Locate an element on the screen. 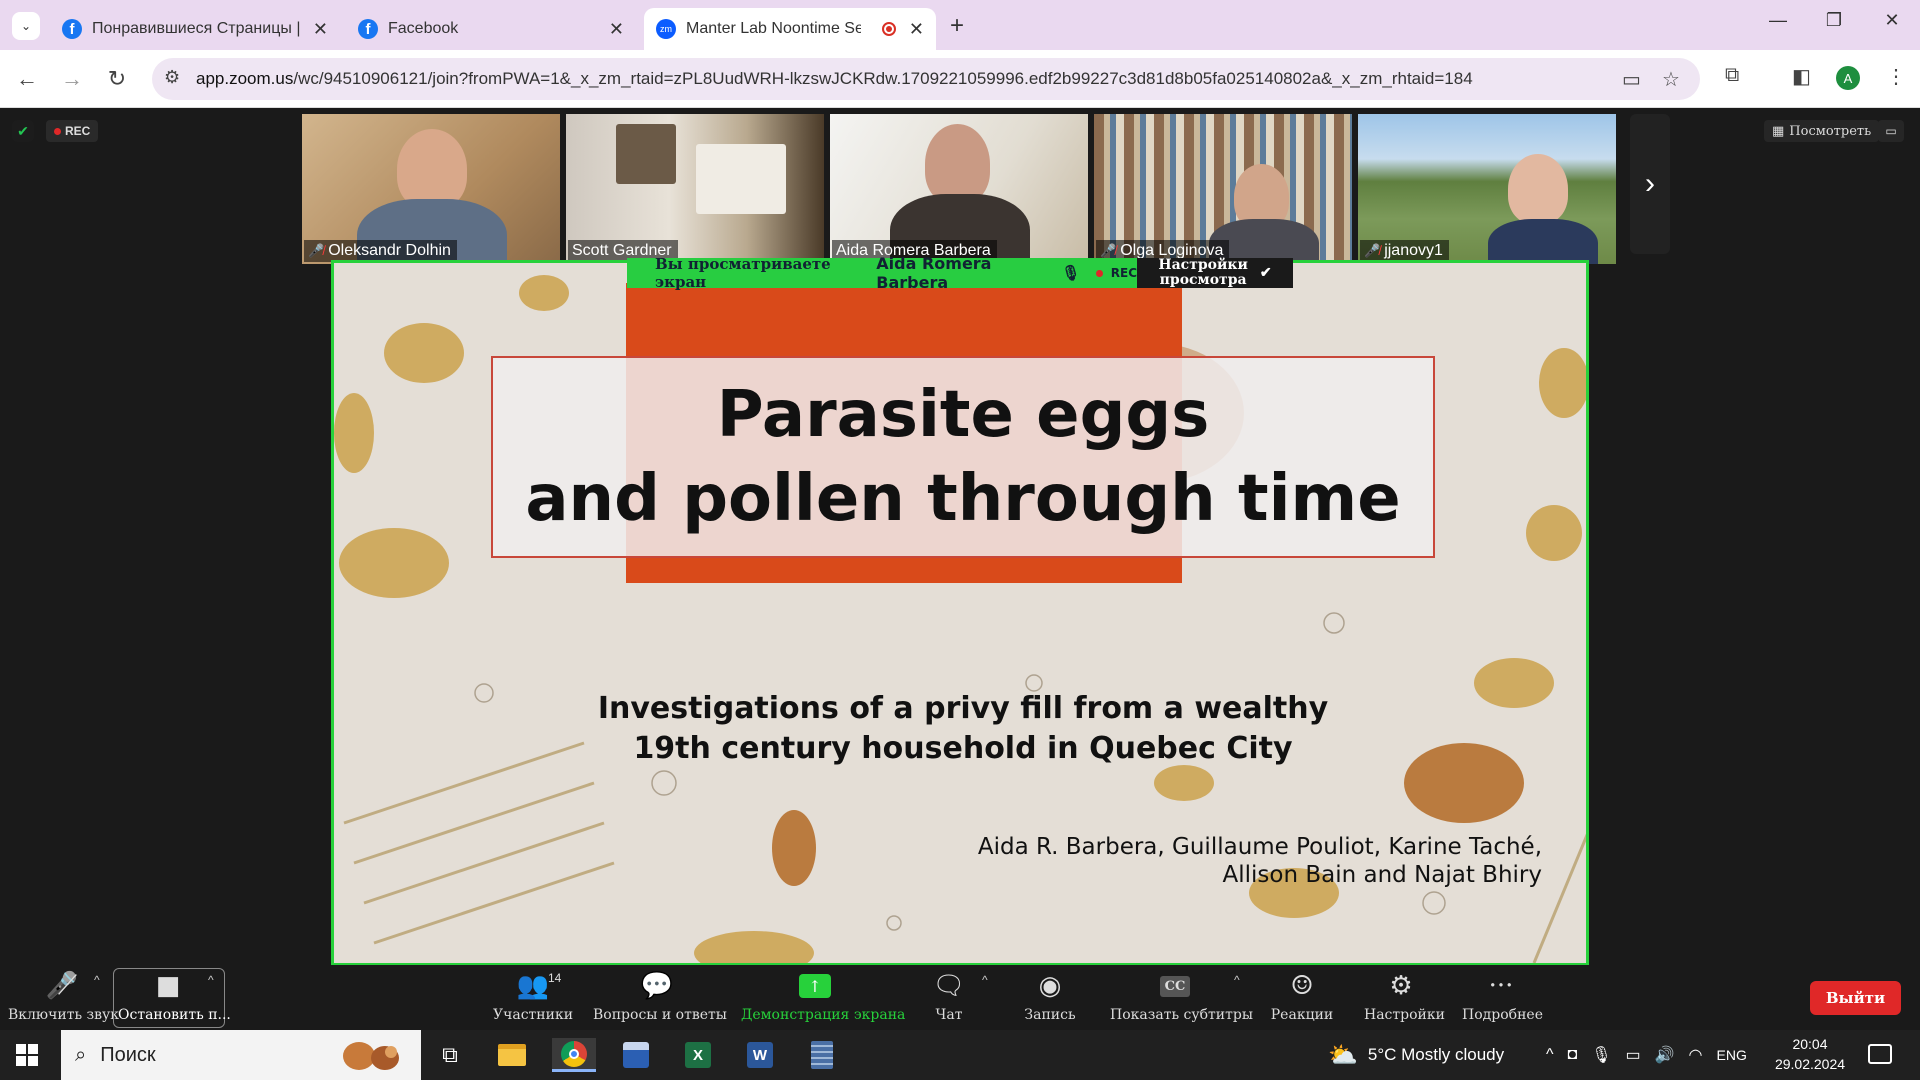 The height and width of the screenshot is (1080, 1920). leave-meeting-button: Выйти is located at coordinates (1855, 998).